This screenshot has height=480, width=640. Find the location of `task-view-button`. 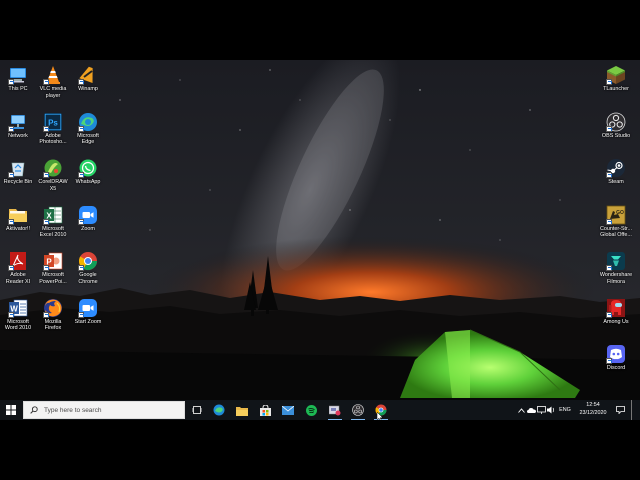

task-view-button is located at coordinates (197, 410).